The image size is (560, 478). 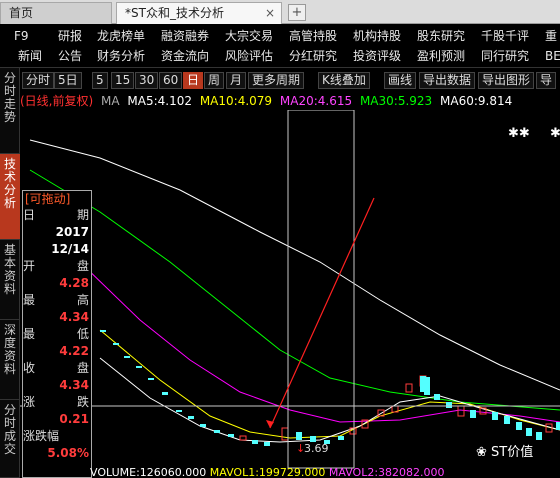 I want to click on tab-technical-analysis: *ST众和_技术分析 ×, so click(x=199, y=13).